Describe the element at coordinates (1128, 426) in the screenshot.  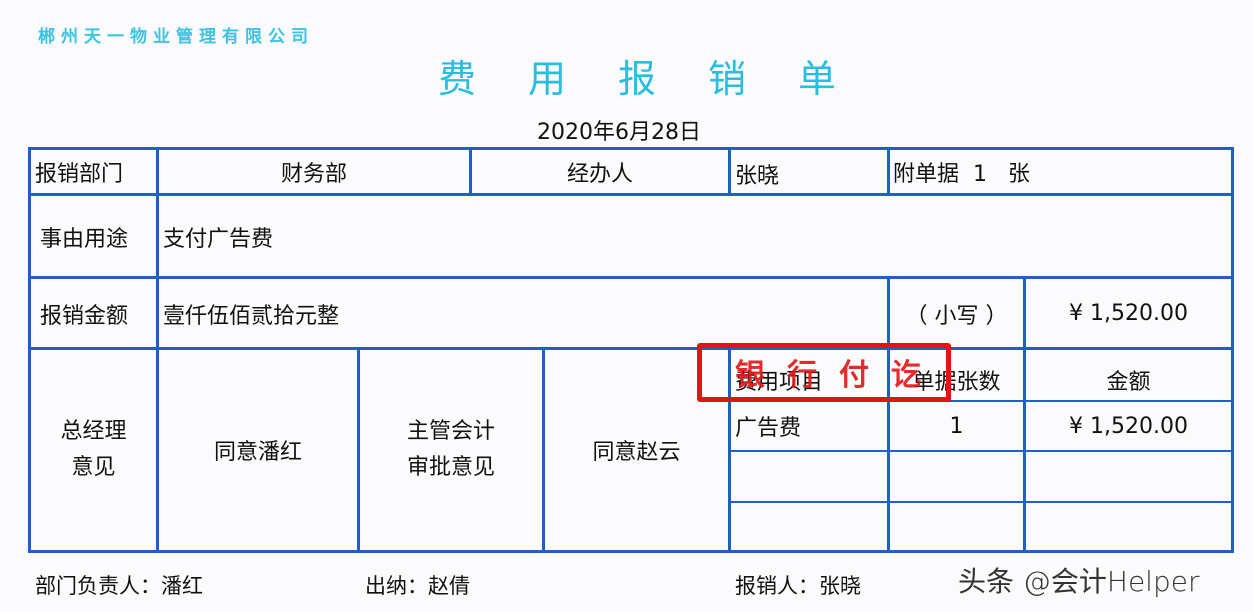
I see `item-amount: ¥ 1,520.00` at that location.